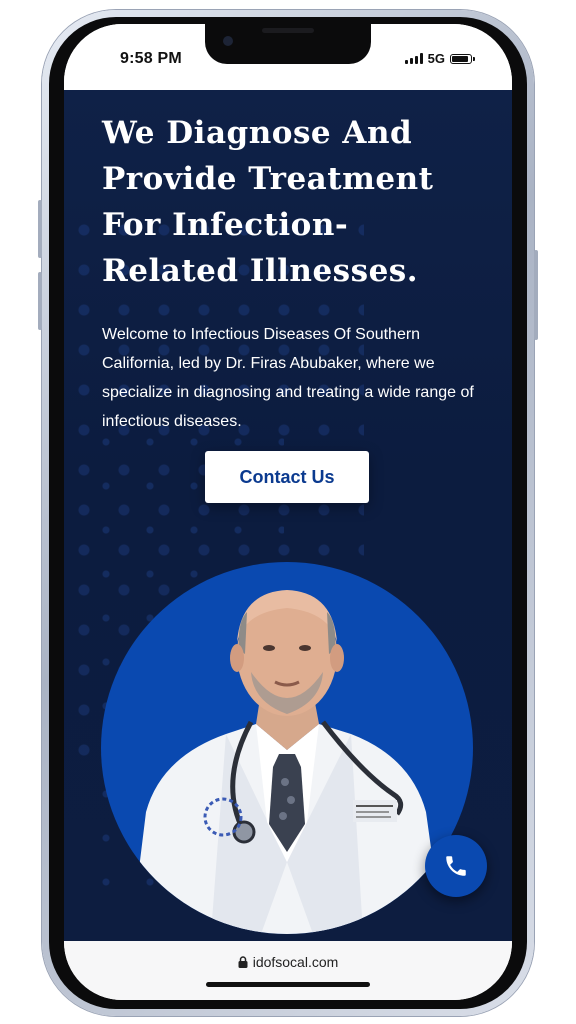 Image resolution: width=576 pixels, height=1024 pixels. I want to click on status-bar: 9:58 PM 5G, so click(288, 57).